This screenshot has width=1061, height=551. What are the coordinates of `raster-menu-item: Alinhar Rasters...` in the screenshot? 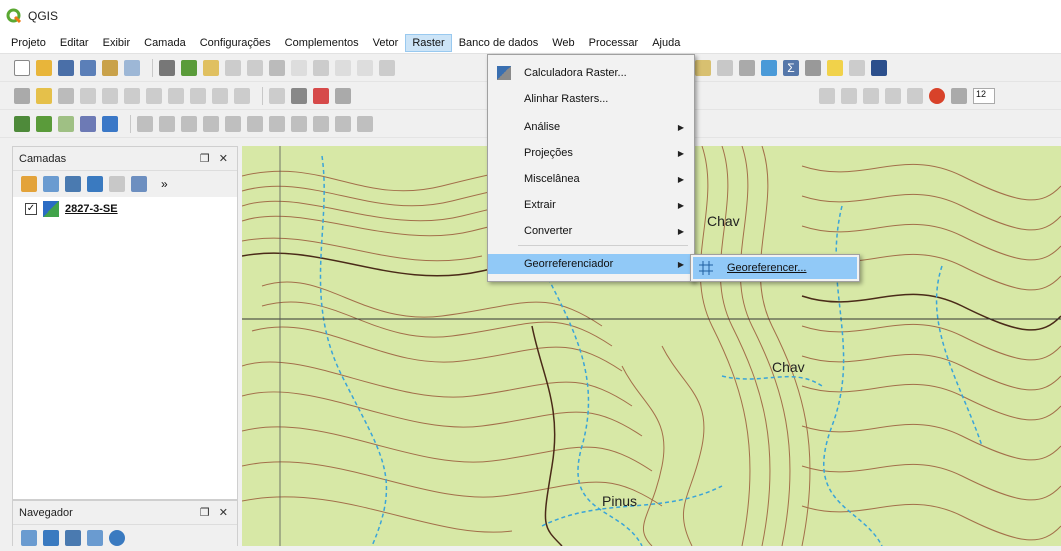 It's located at (591, 99).